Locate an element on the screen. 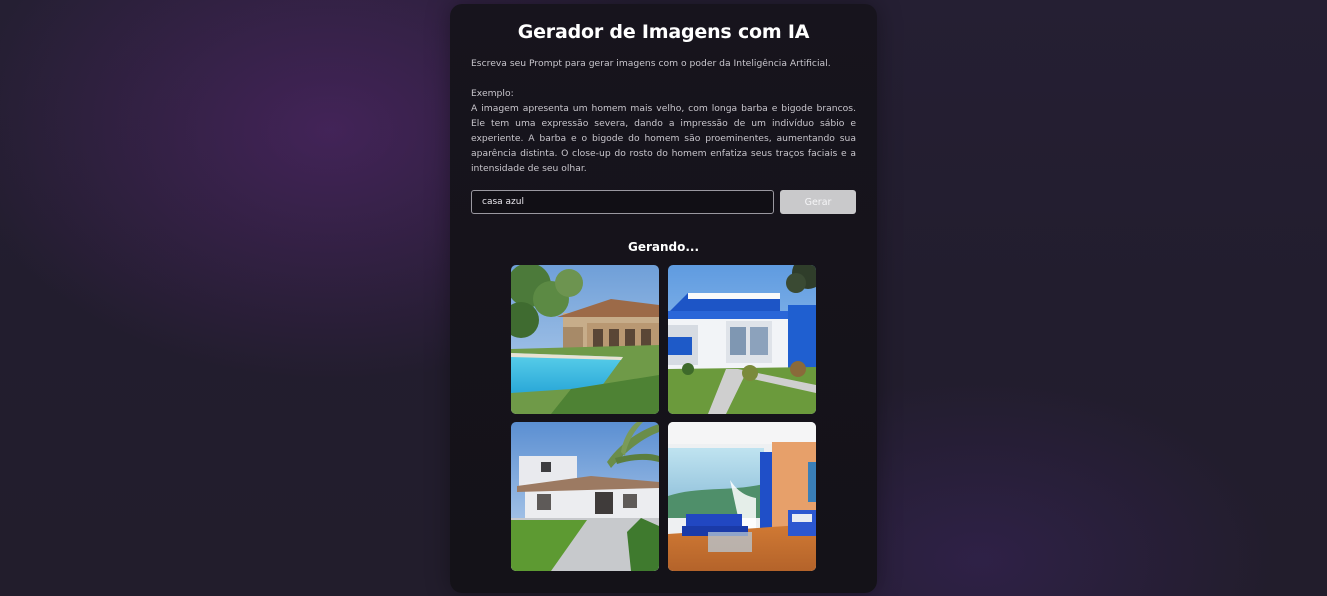  blue-room-image is located at coordinates (742, 496).